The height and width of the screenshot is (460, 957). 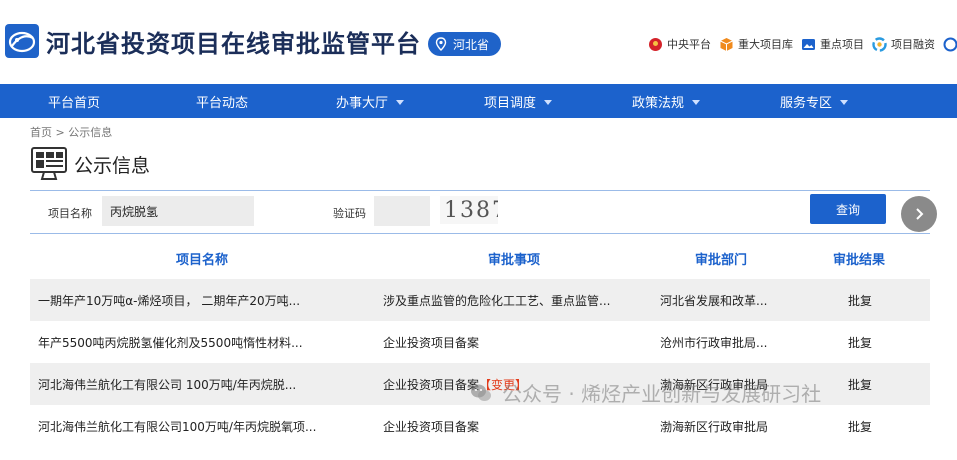 I want to click on nav-item-label: 平台首页, so click(x=73, y=103).